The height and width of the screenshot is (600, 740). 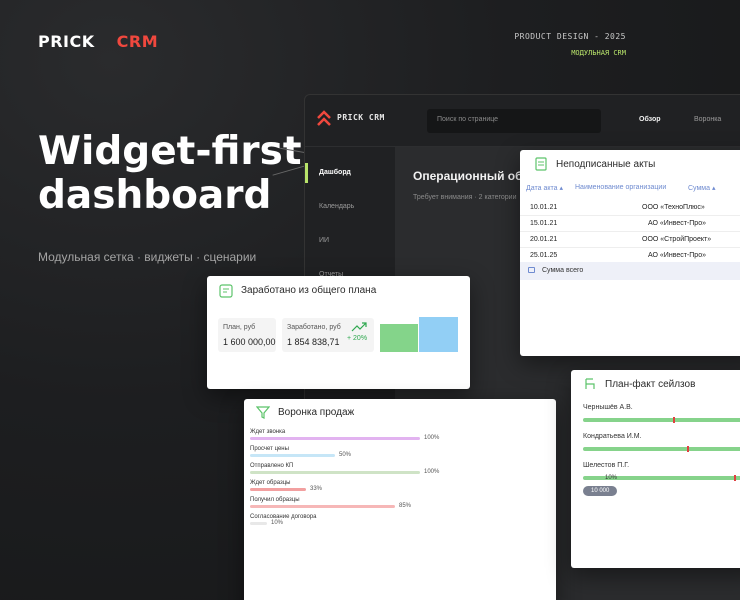 I want to click on meta-line-1: PRODUCT DESIGN - 2025, so click(x=570, y=36).